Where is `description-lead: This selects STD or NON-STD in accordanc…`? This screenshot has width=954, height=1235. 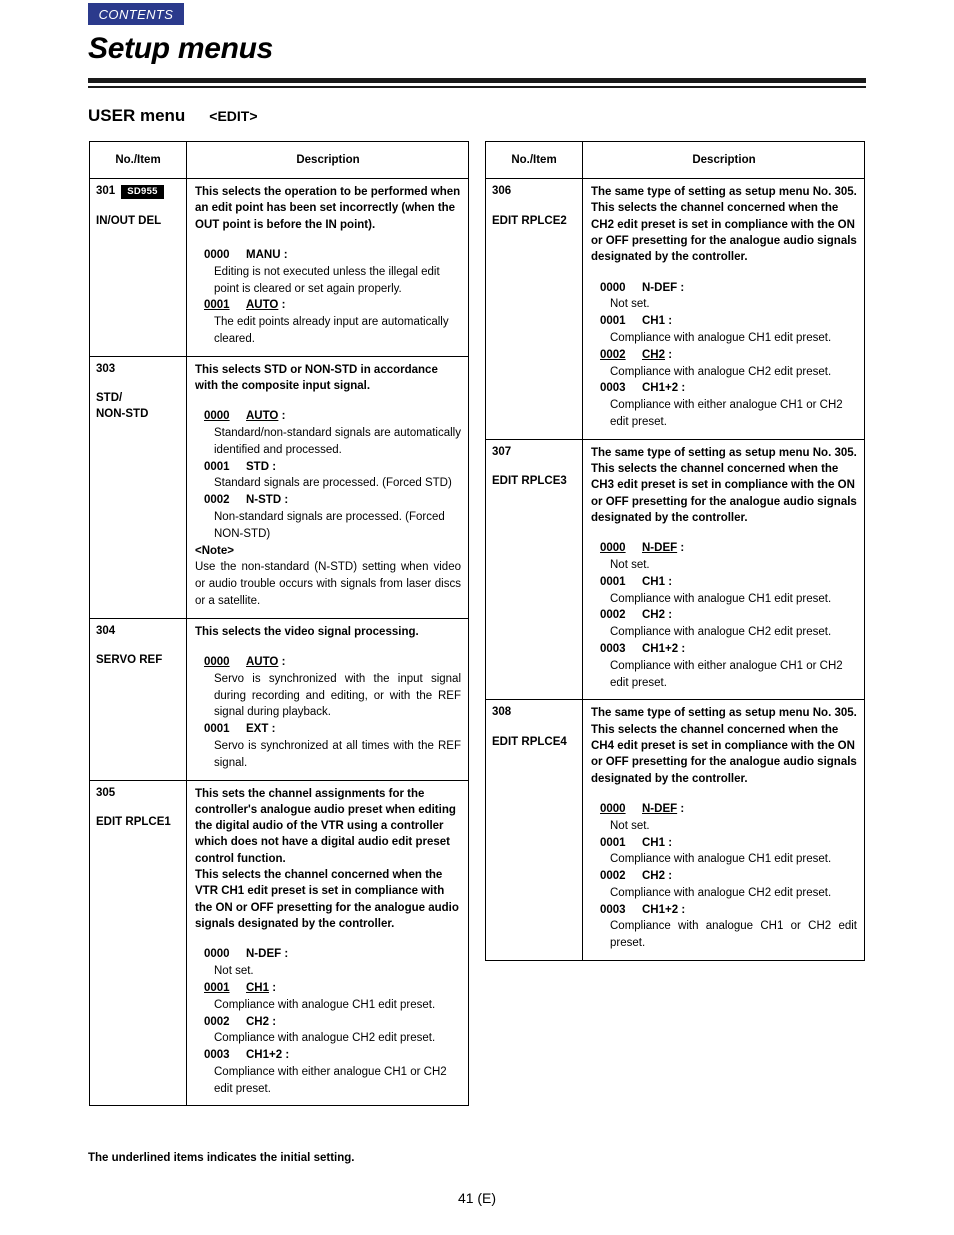 description-lead: This selects STD or NON-STD in accordanc… is located at coordinates (316, 377).